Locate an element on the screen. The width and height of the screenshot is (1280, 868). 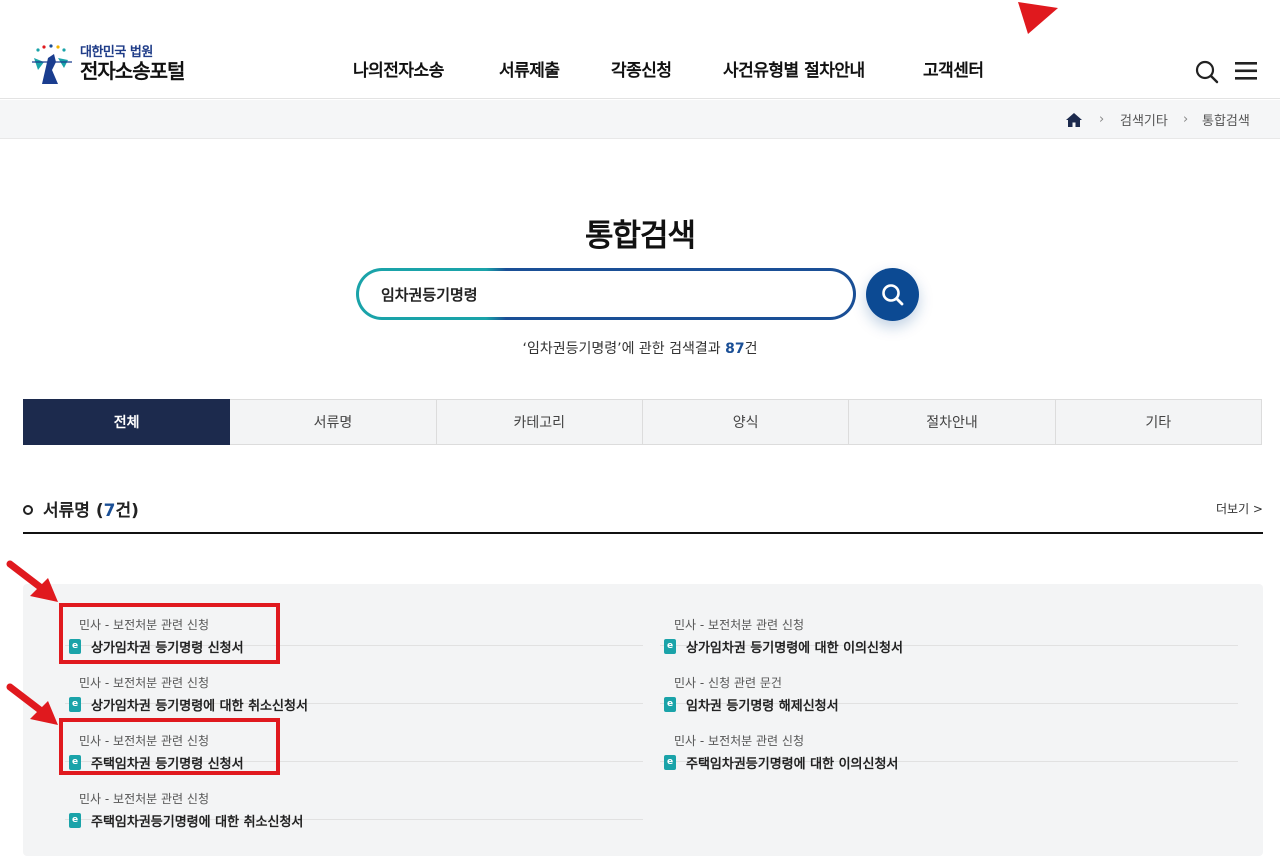
logo-subtitle: 대한민국 법원 is located at coordinates (116, 52).